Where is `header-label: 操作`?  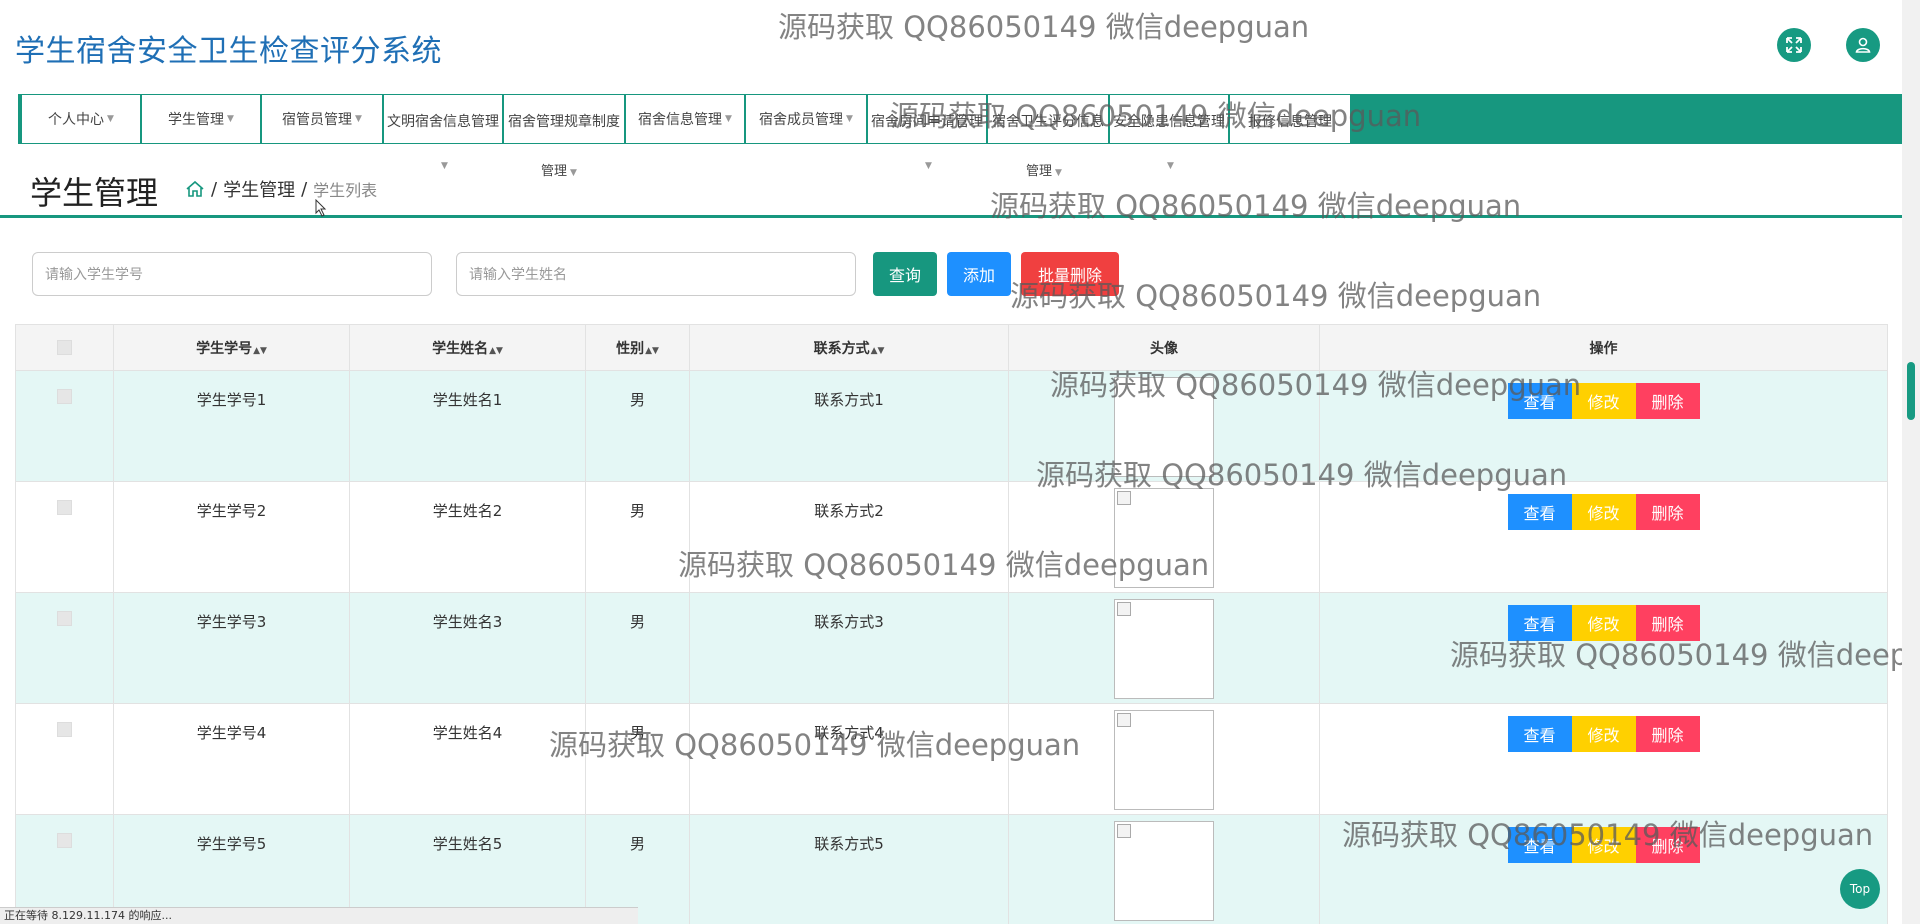 header-label: 操作 is located at coordinates (1603, 348).